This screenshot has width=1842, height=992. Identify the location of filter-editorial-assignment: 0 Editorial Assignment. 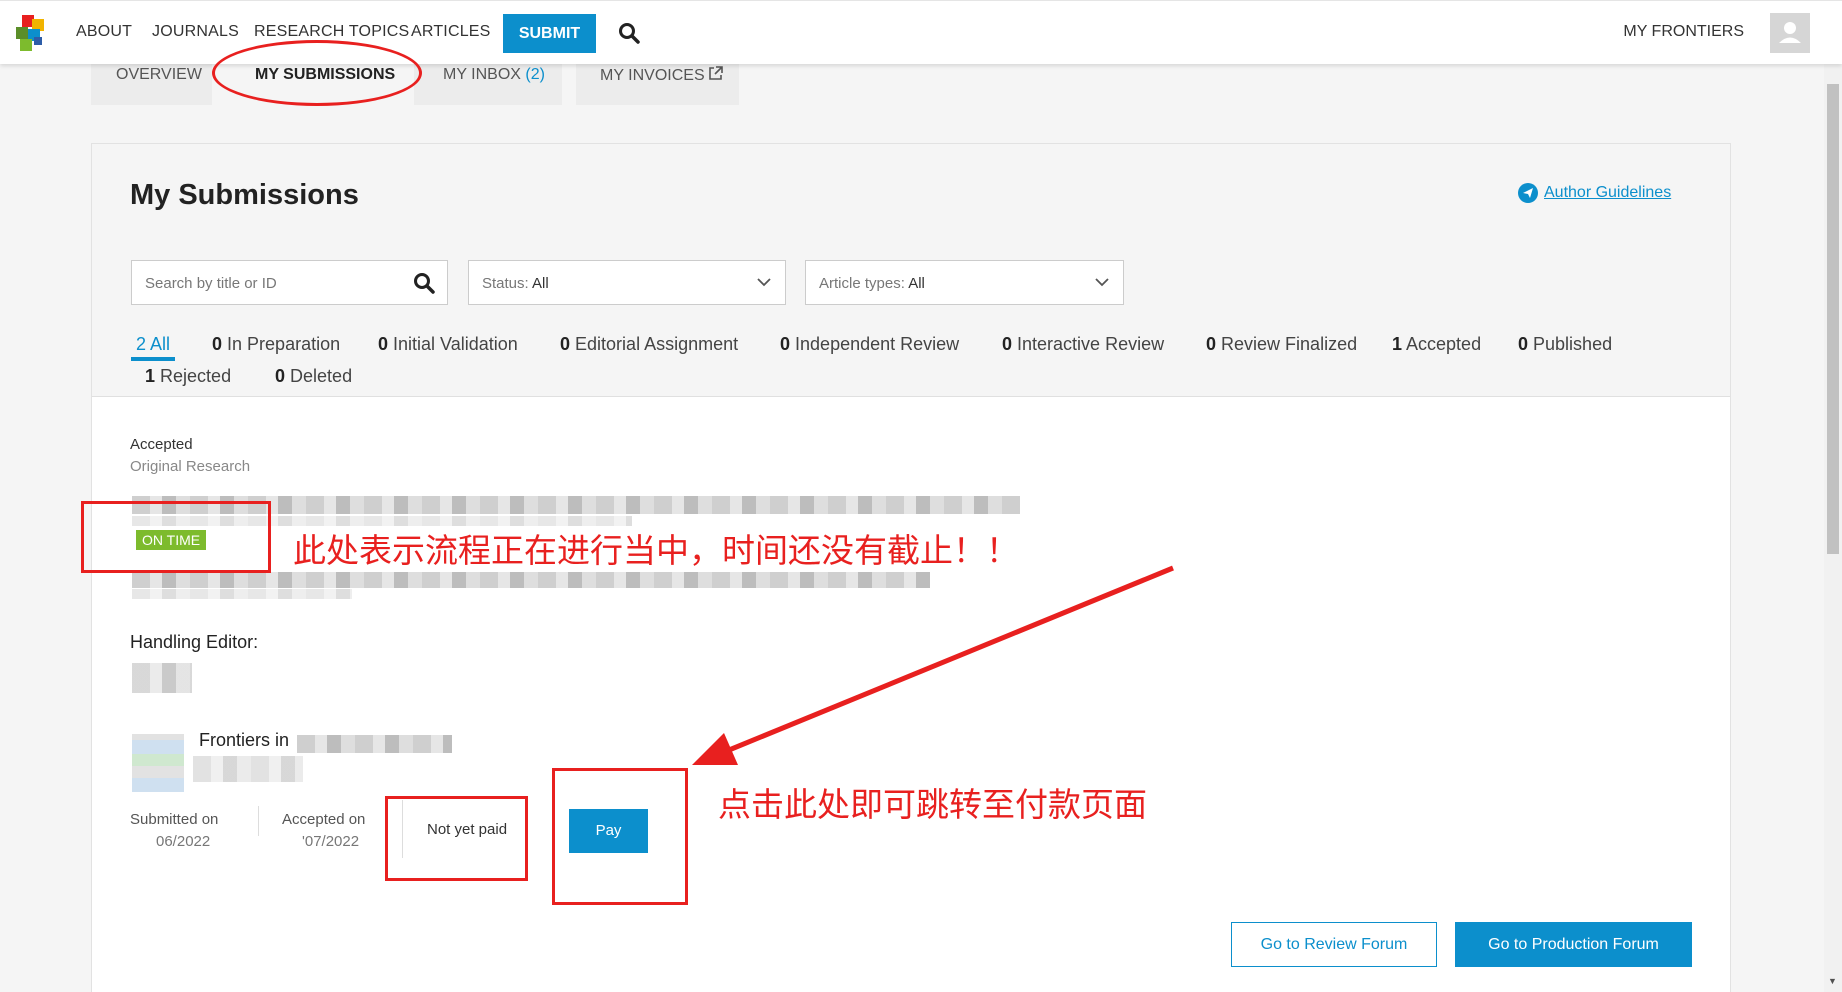
(649, 344).